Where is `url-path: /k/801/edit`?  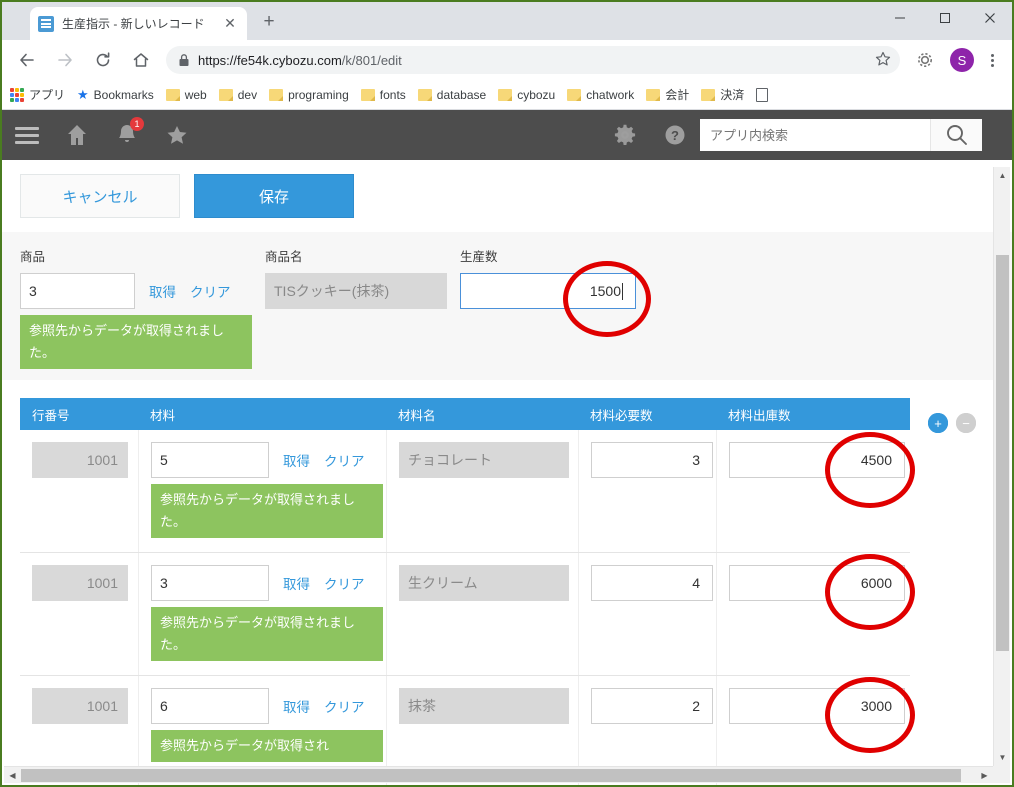
url-path: /k/801/edit is located at coordinates (371, 60).